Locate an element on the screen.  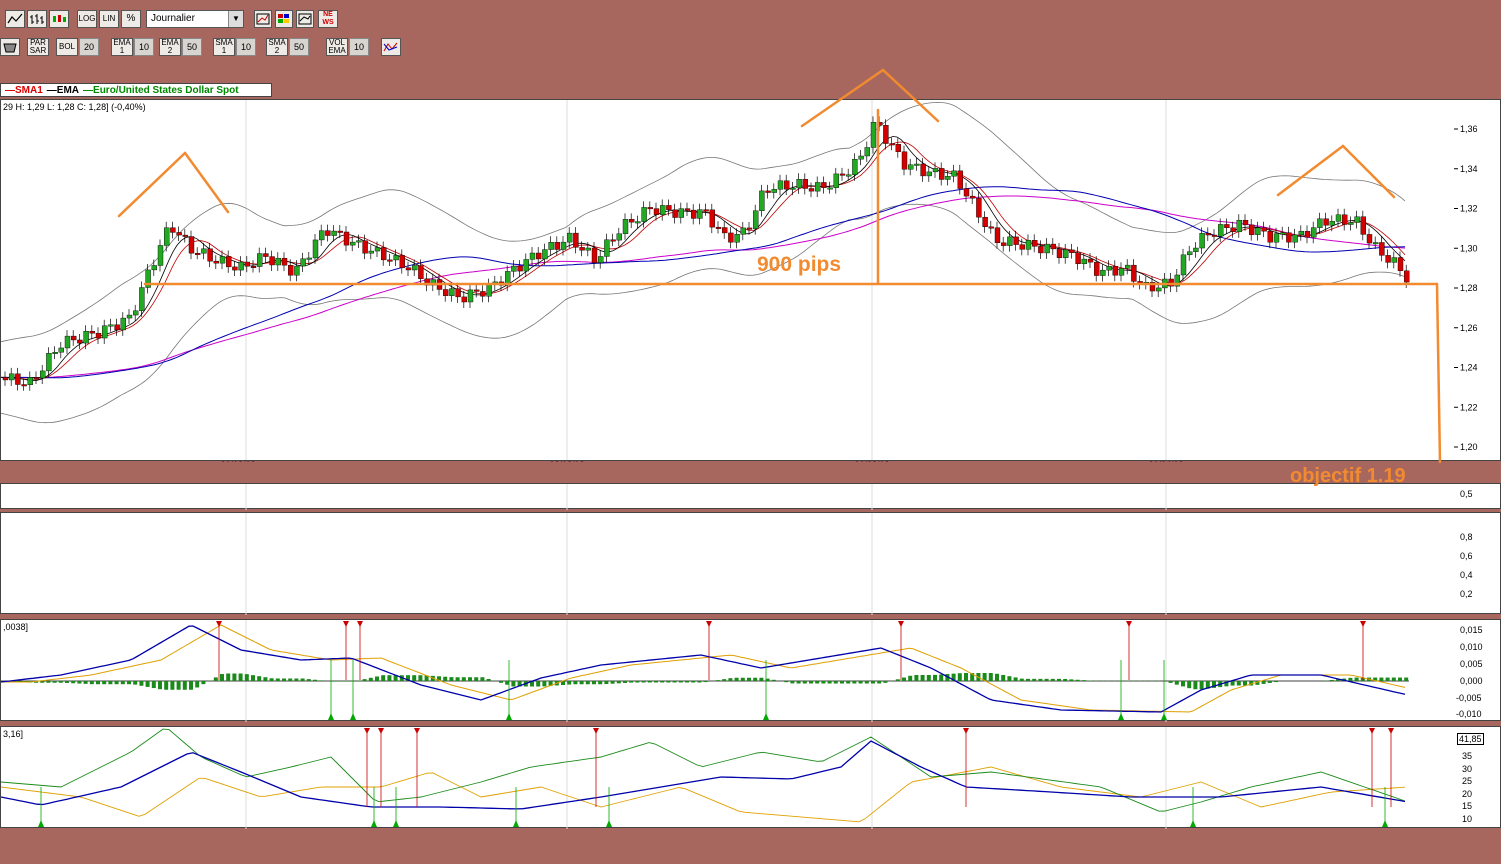
chevron-down-icon: ▼ is located at coordinates (235, 19).